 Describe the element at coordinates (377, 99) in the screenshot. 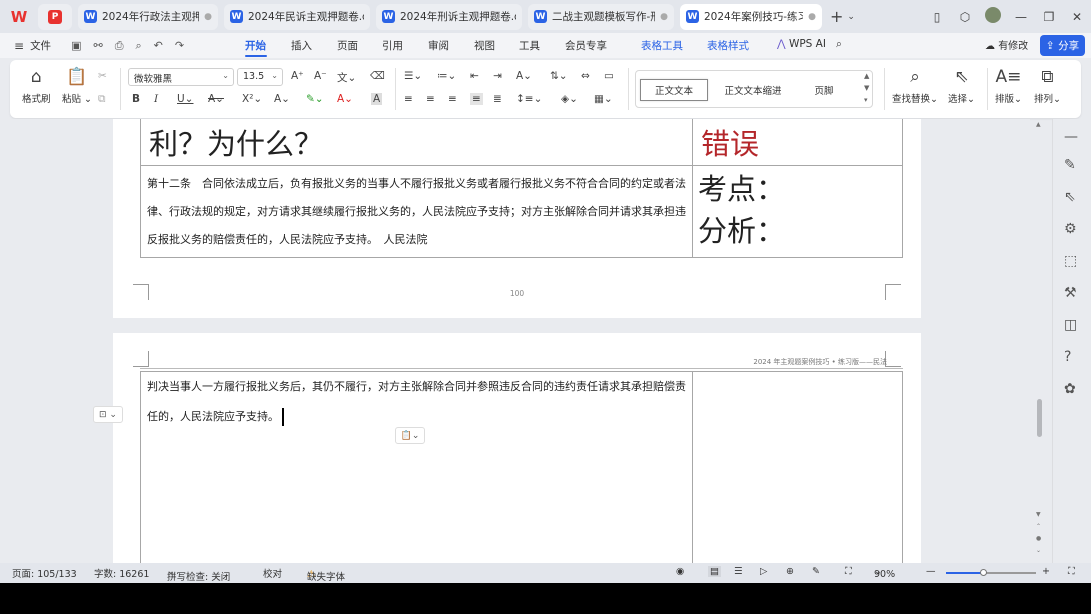

I see `char-shading-icon: A` at that location.